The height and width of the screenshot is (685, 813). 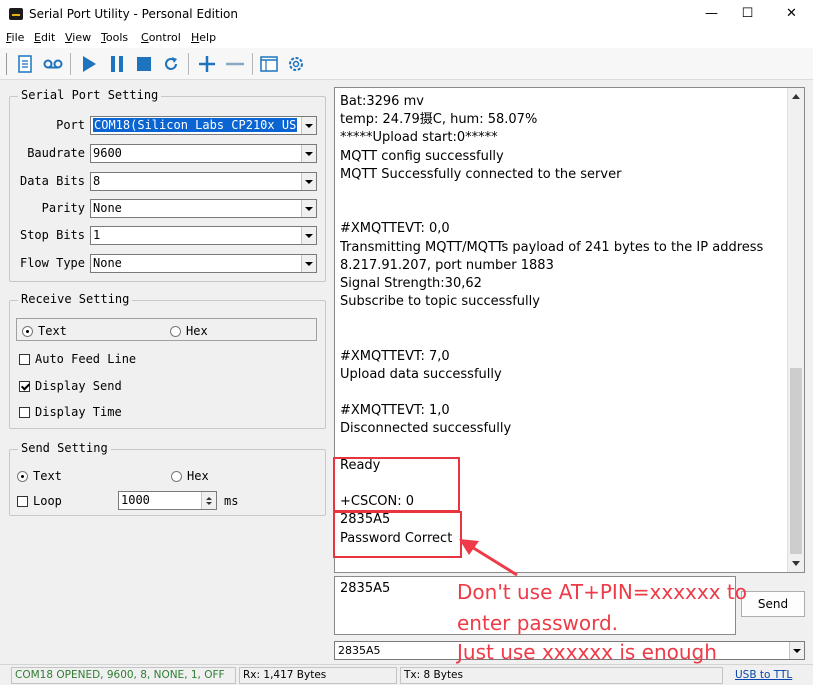 I want to click on annotation-arrow-icon, so click(x=488, y=558).